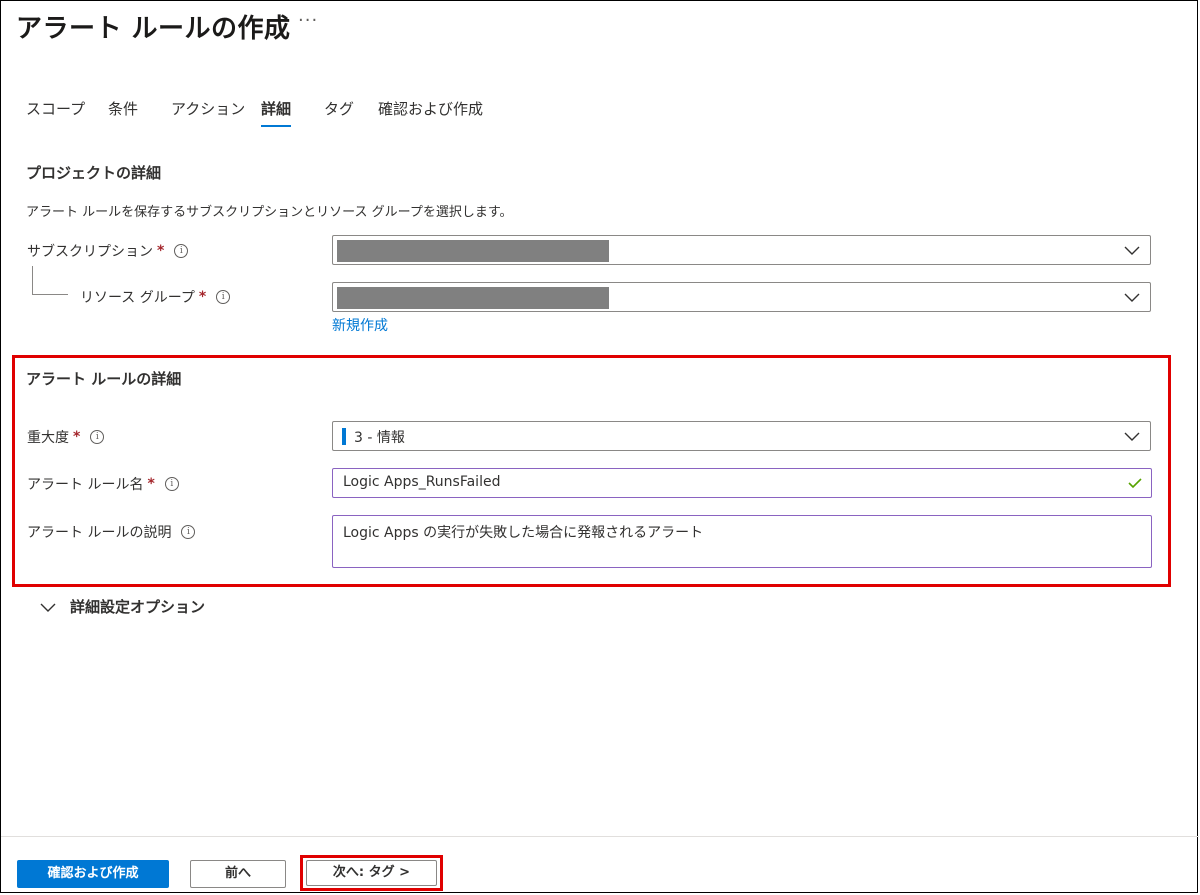 The height and width of the screenshot is (895, 1200). What do you see at coordinates (123, 108) in the screenshot?
I see `tab-condition: 条件` at bounding box center [123, 108].